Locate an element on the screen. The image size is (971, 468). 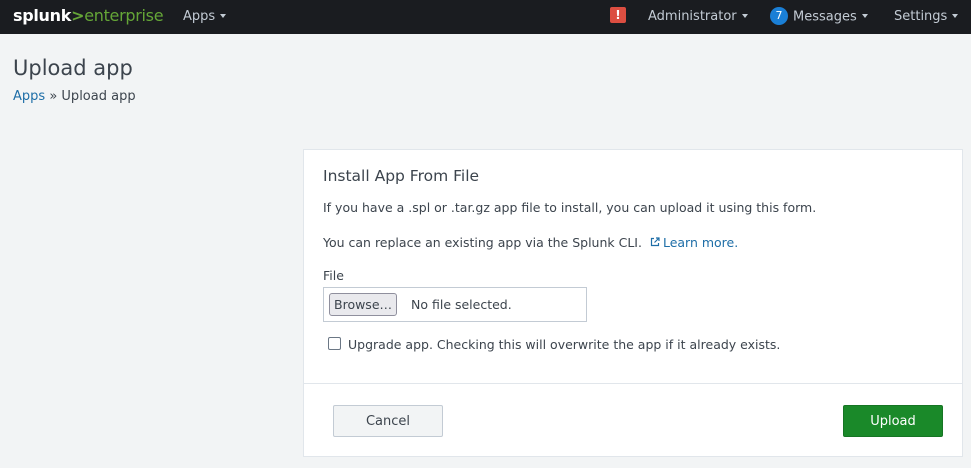
learn-more-label: Learn more. is located at coordinates (700, 242).